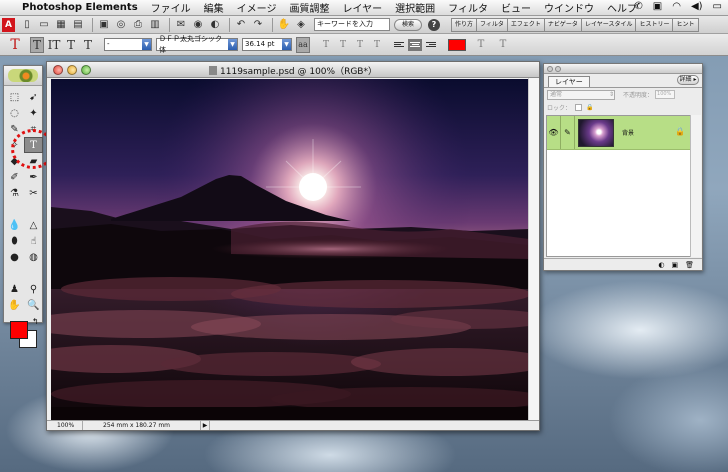 The width and height of the screenshot is (728, 472). Describe the element at coordinates (554, 132) in the screenshot. I see `visibility-eye-icon: 👁` at that location.